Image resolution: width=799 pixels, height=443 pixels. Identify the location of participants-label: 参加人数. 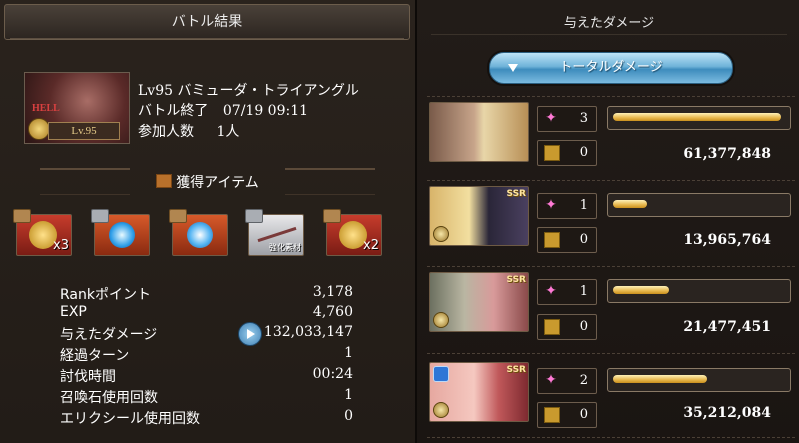
(166, 132).